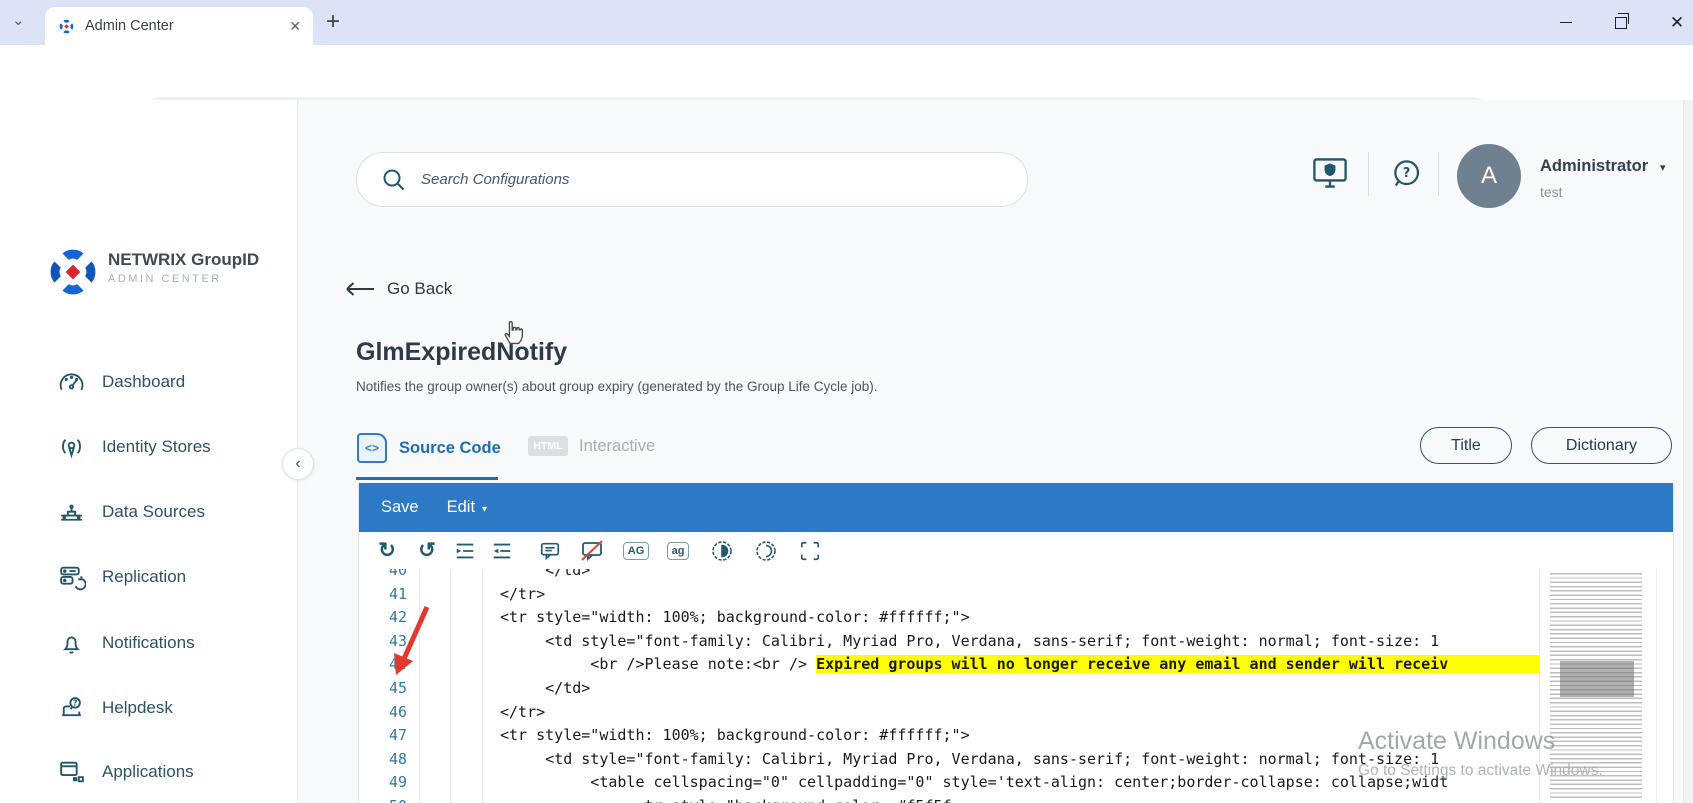 The height and width of the screenshot is (803, 1693). Describe the element at coordinates (71, 645) in the screenshot. I see `notifications-bell-icon` at that location.